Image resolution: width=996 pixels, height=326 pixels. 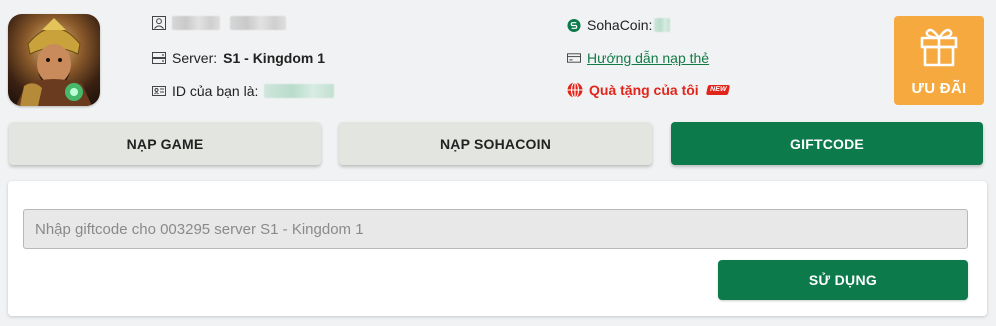 What do you see at coordinates (195, 58) in the screenshot?
I see `server-label: Server:` at bounding box center [195, 58].